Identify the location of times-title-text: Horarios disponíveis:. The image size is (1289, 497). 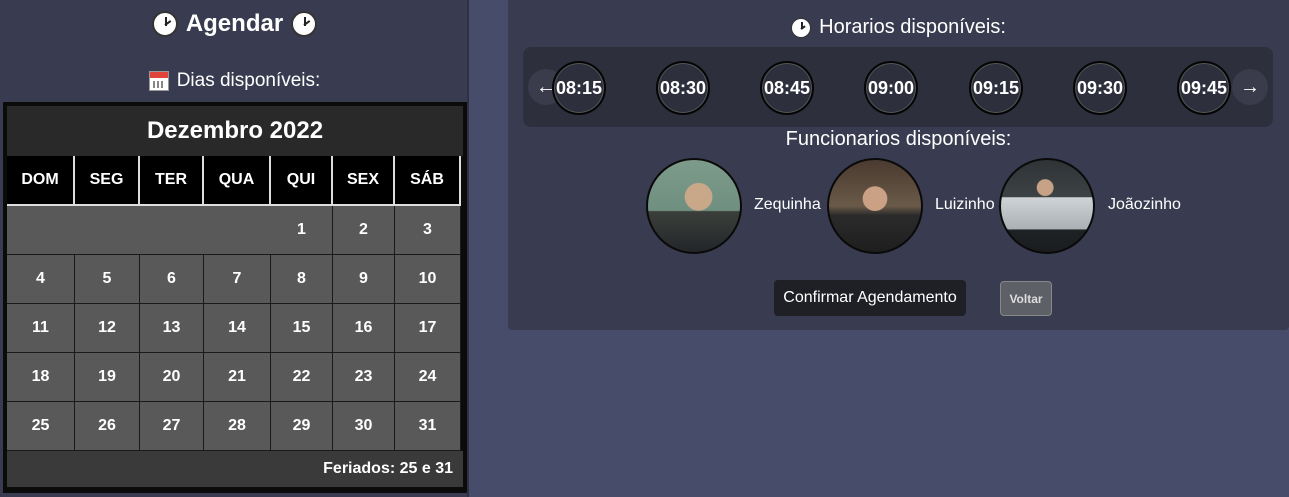
(912, 27).